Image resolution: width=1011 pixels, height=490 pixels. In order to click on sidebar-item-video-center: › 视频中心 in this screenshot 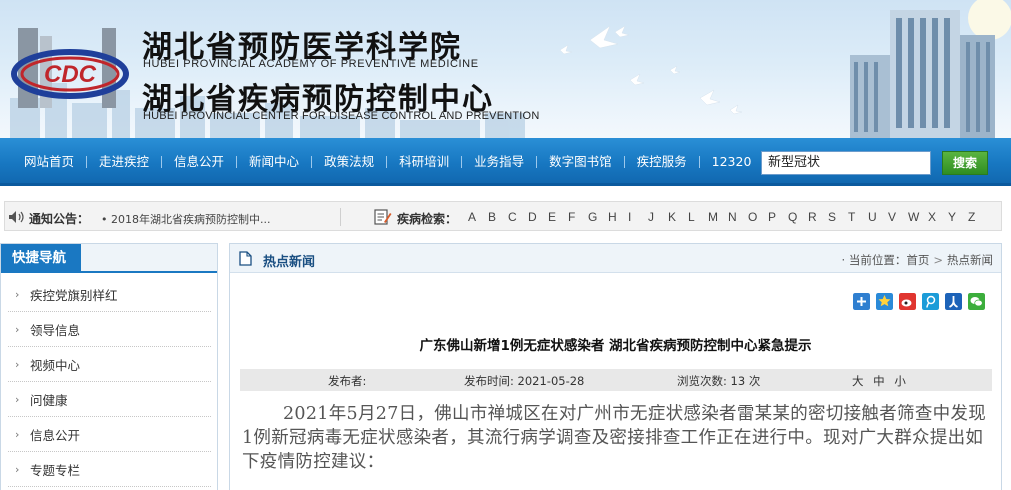, I will do `click(109, 364)`.